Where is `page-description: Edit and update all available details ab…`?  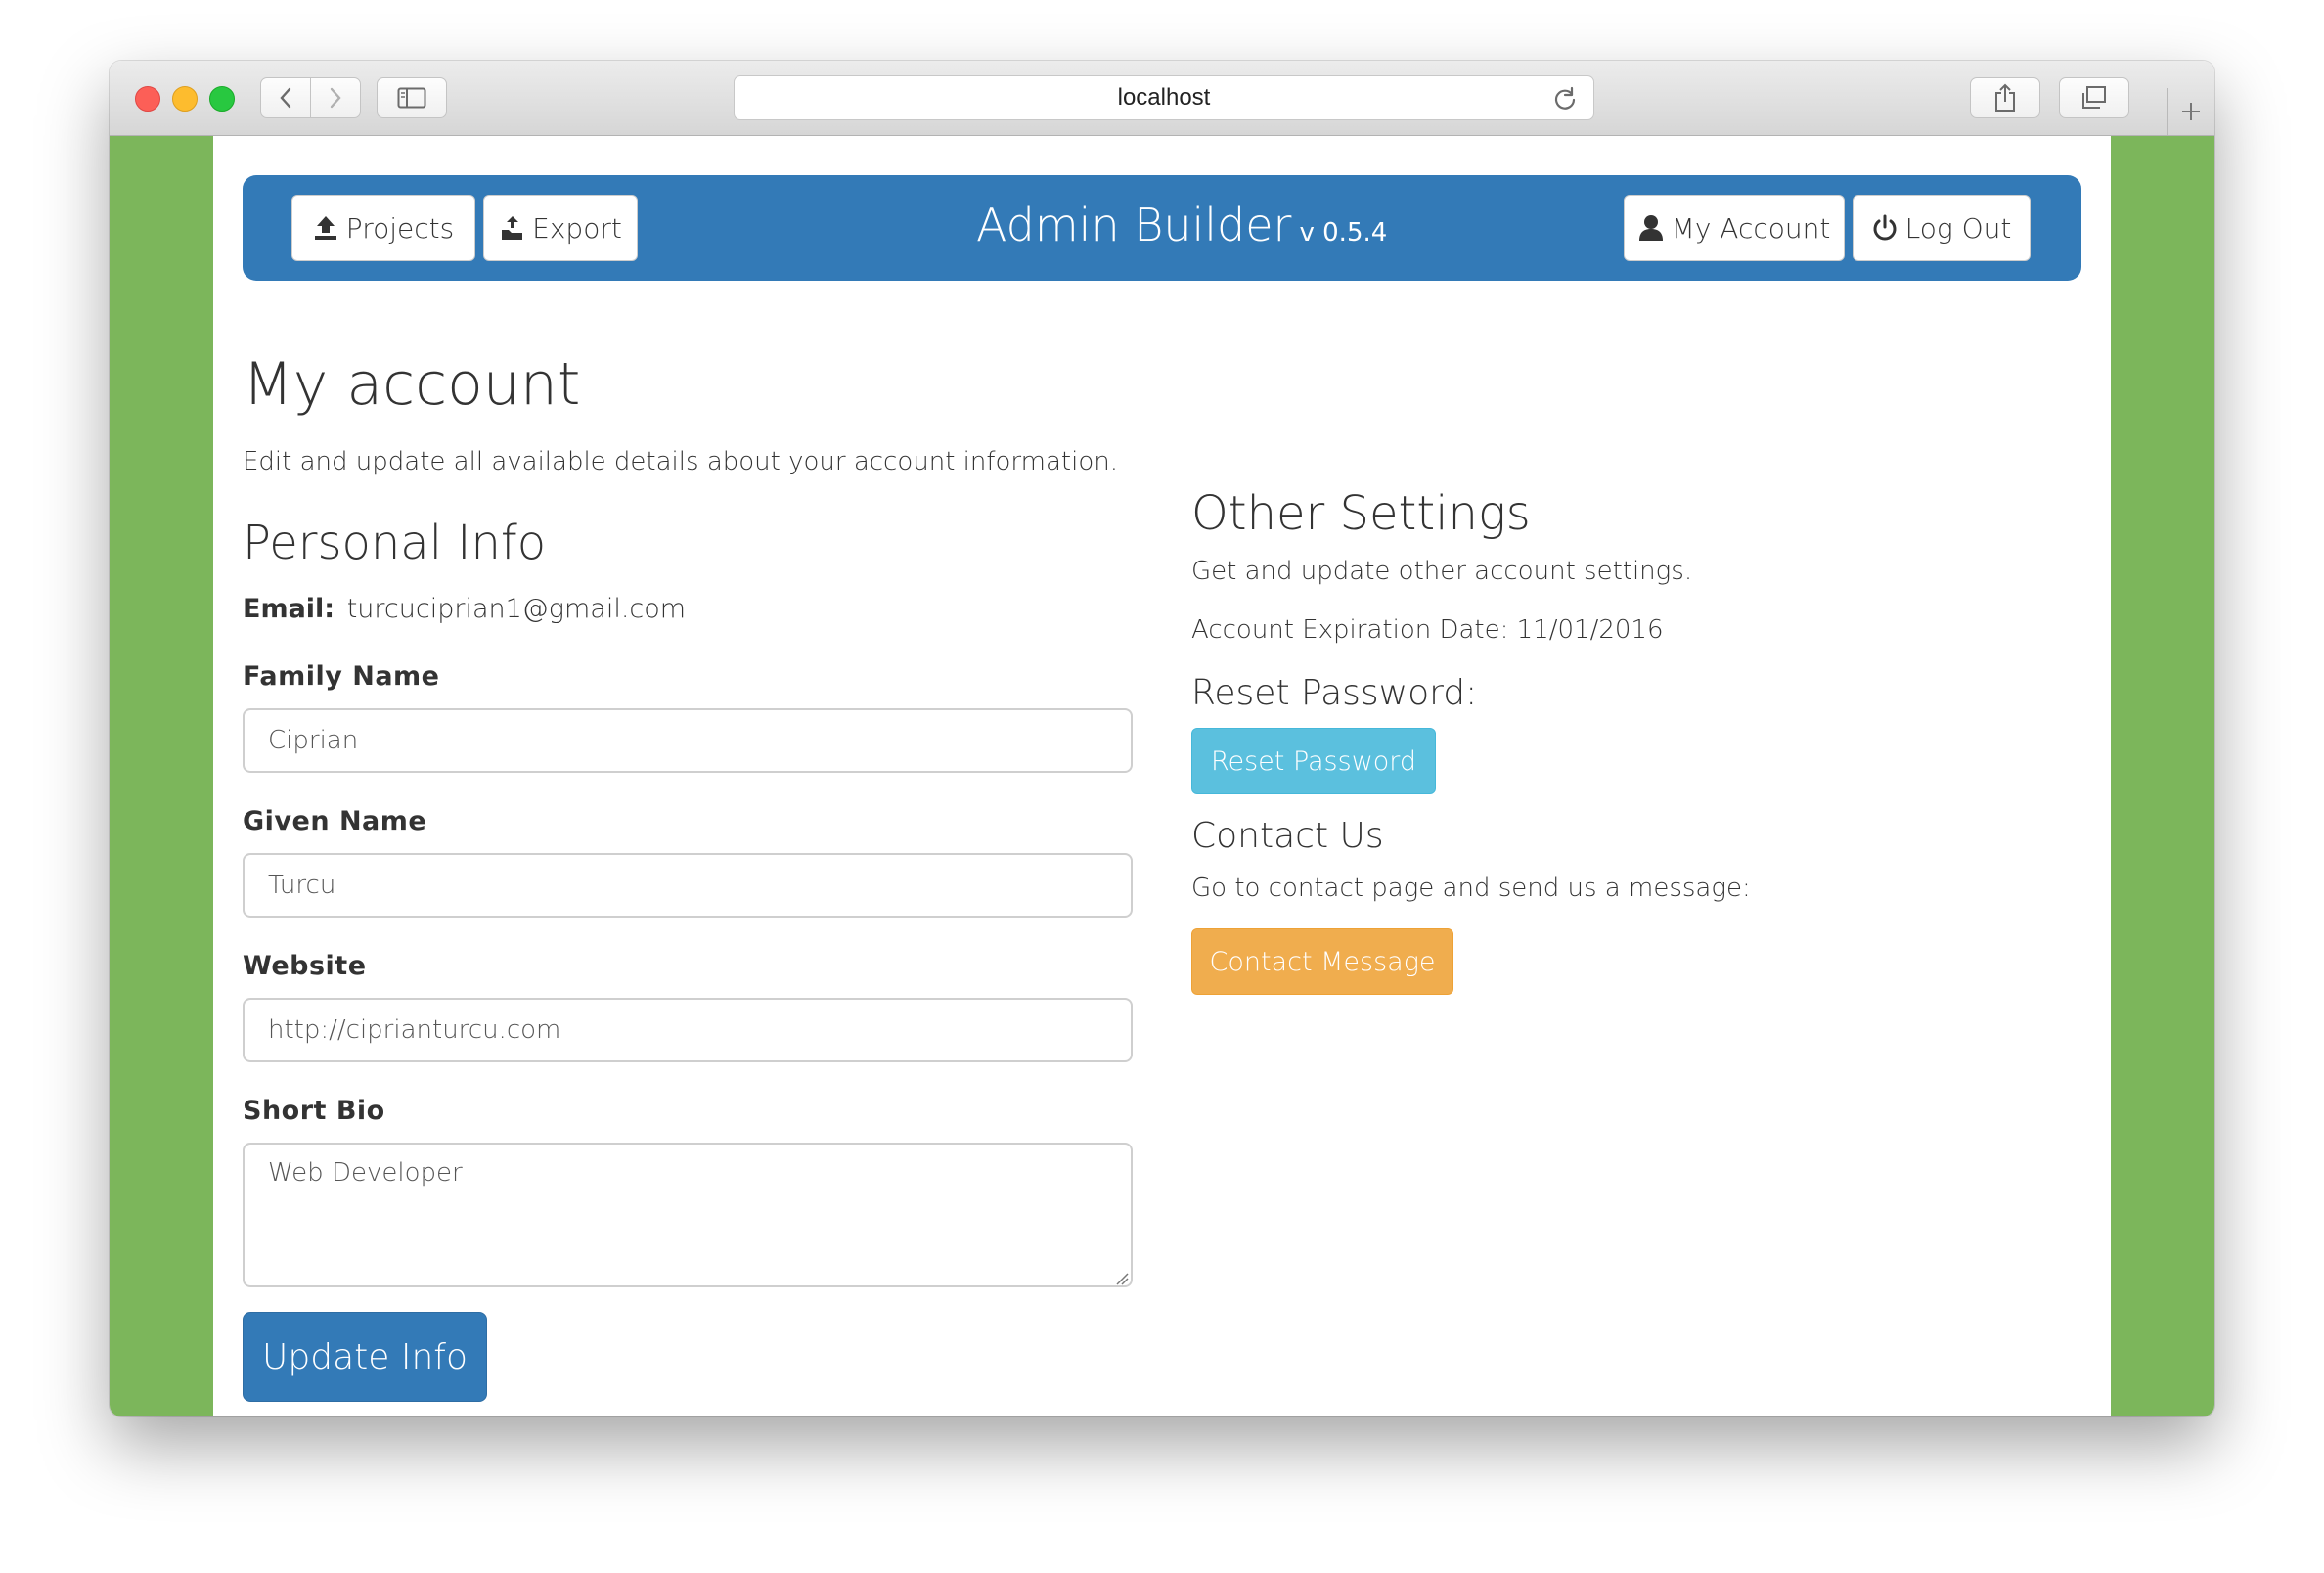 page-description: Edit and update all available details ab… is located at coordinates (680, 461).